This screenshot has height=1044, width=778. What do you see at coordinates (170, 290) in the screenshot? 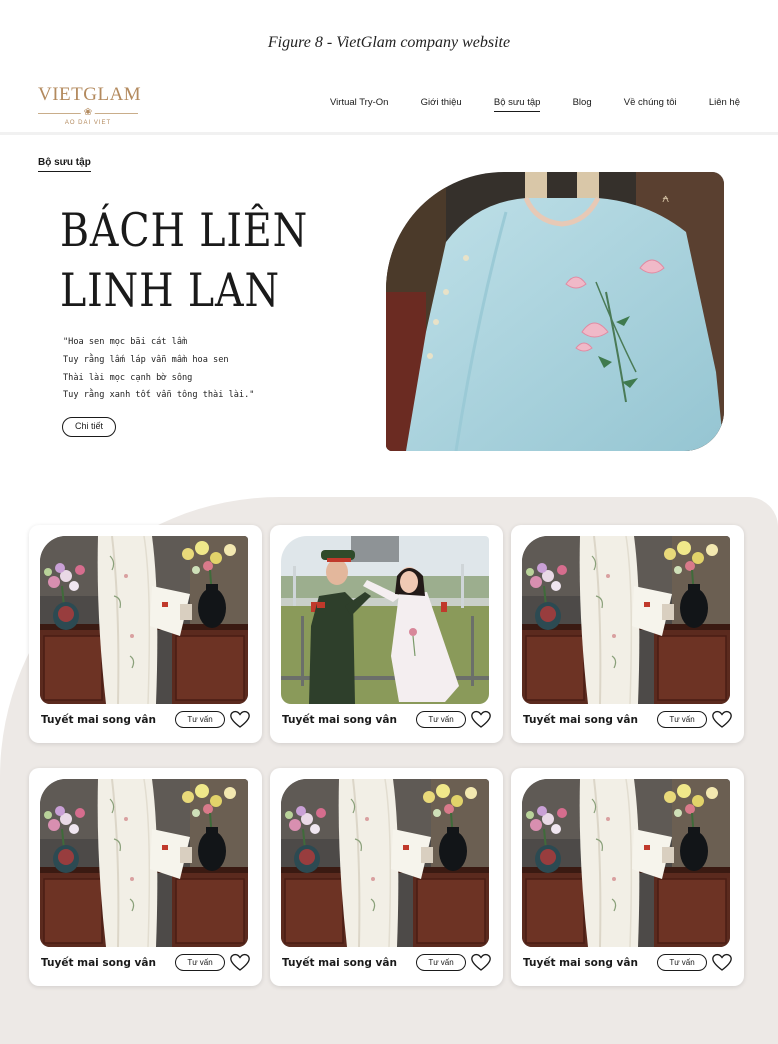
I see `collection-title-line-2: LINH LAN` at bounding box center [170, 290].